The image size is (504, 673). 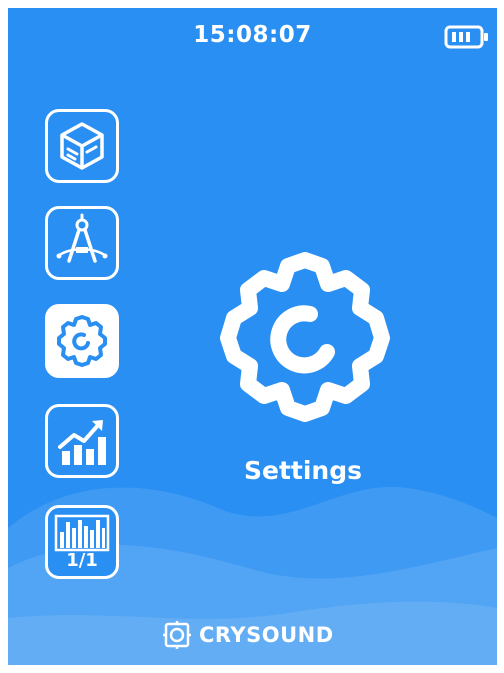 What do you see at coordinates (252, 35) in the screenshot?
I see `status-time: 15:08:07` at bounding box center [252, 35].